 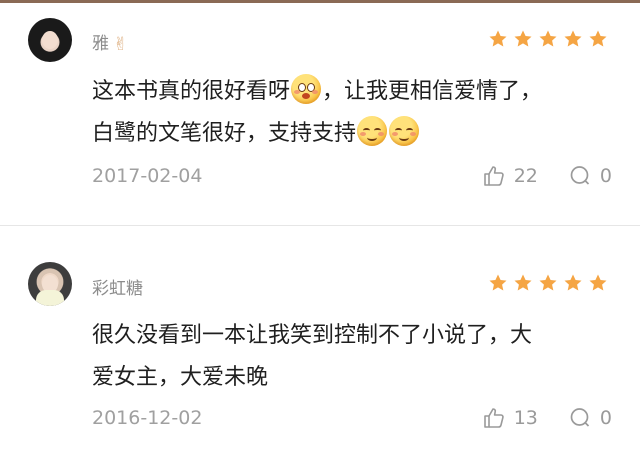 I want to click on review-actions: 22 0, so click(x=547, y=176).